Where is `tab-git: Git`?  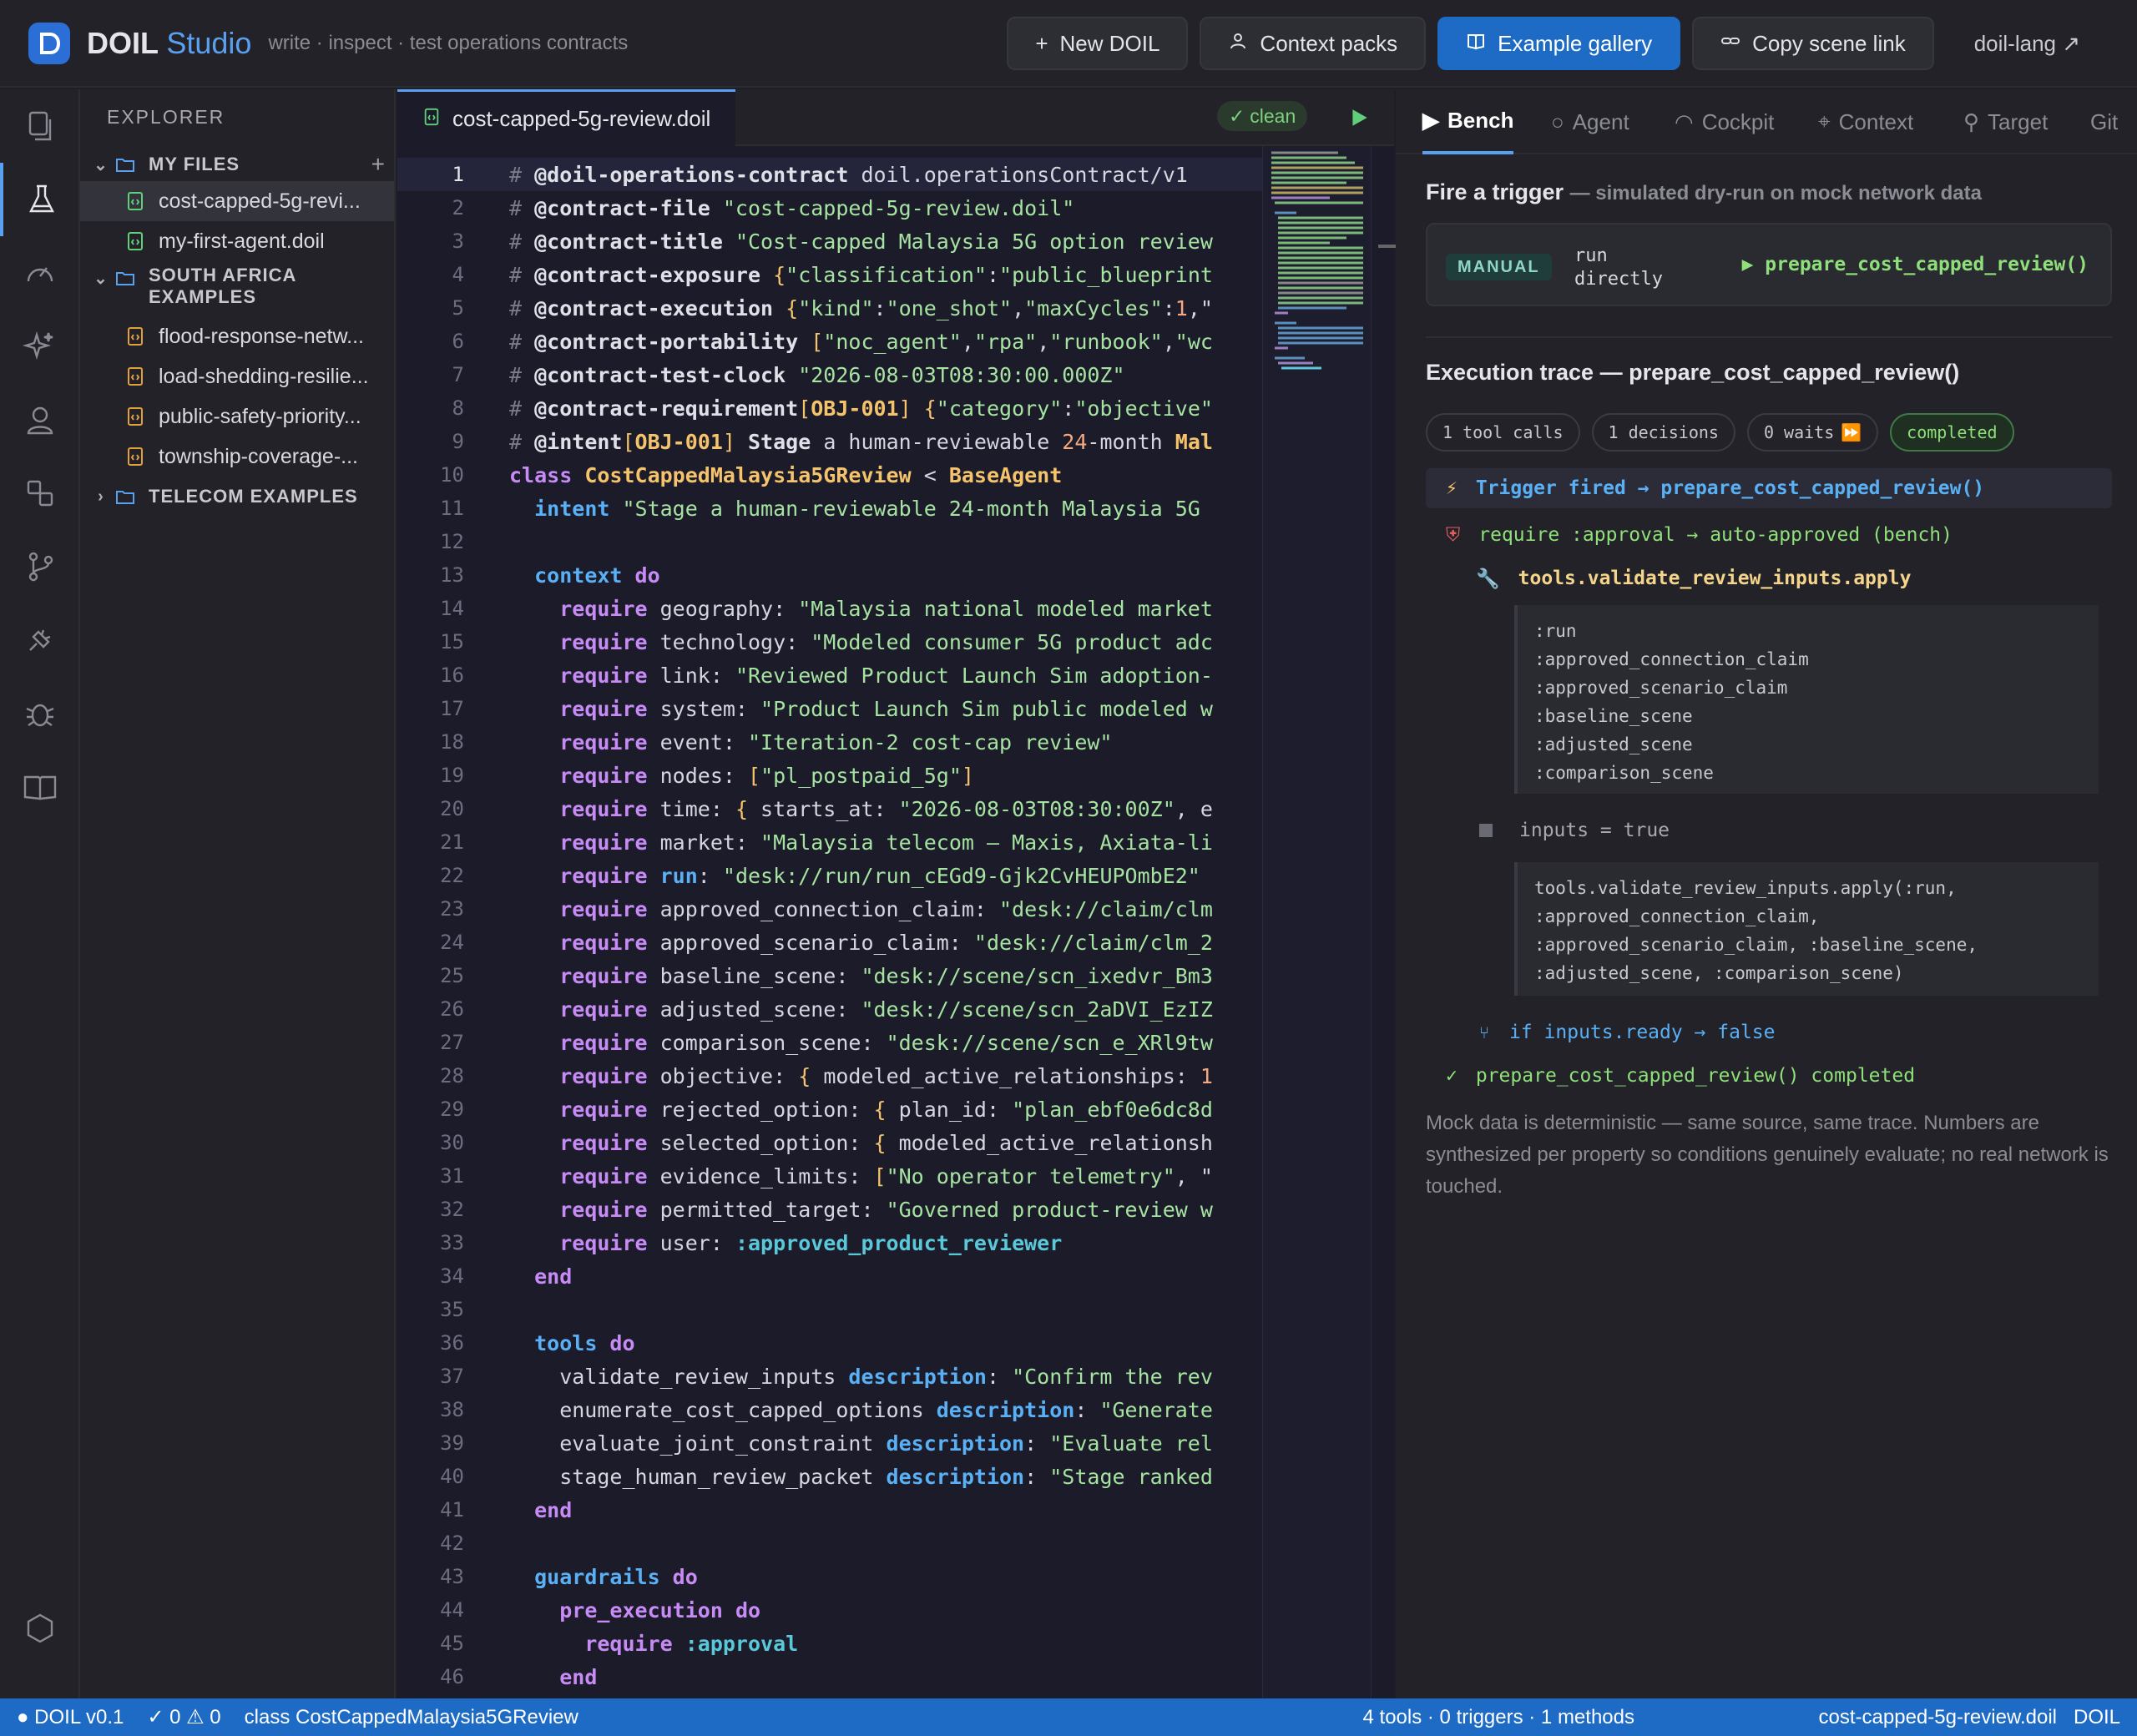 tab-git: Git is located at coordinates (2104, 121).